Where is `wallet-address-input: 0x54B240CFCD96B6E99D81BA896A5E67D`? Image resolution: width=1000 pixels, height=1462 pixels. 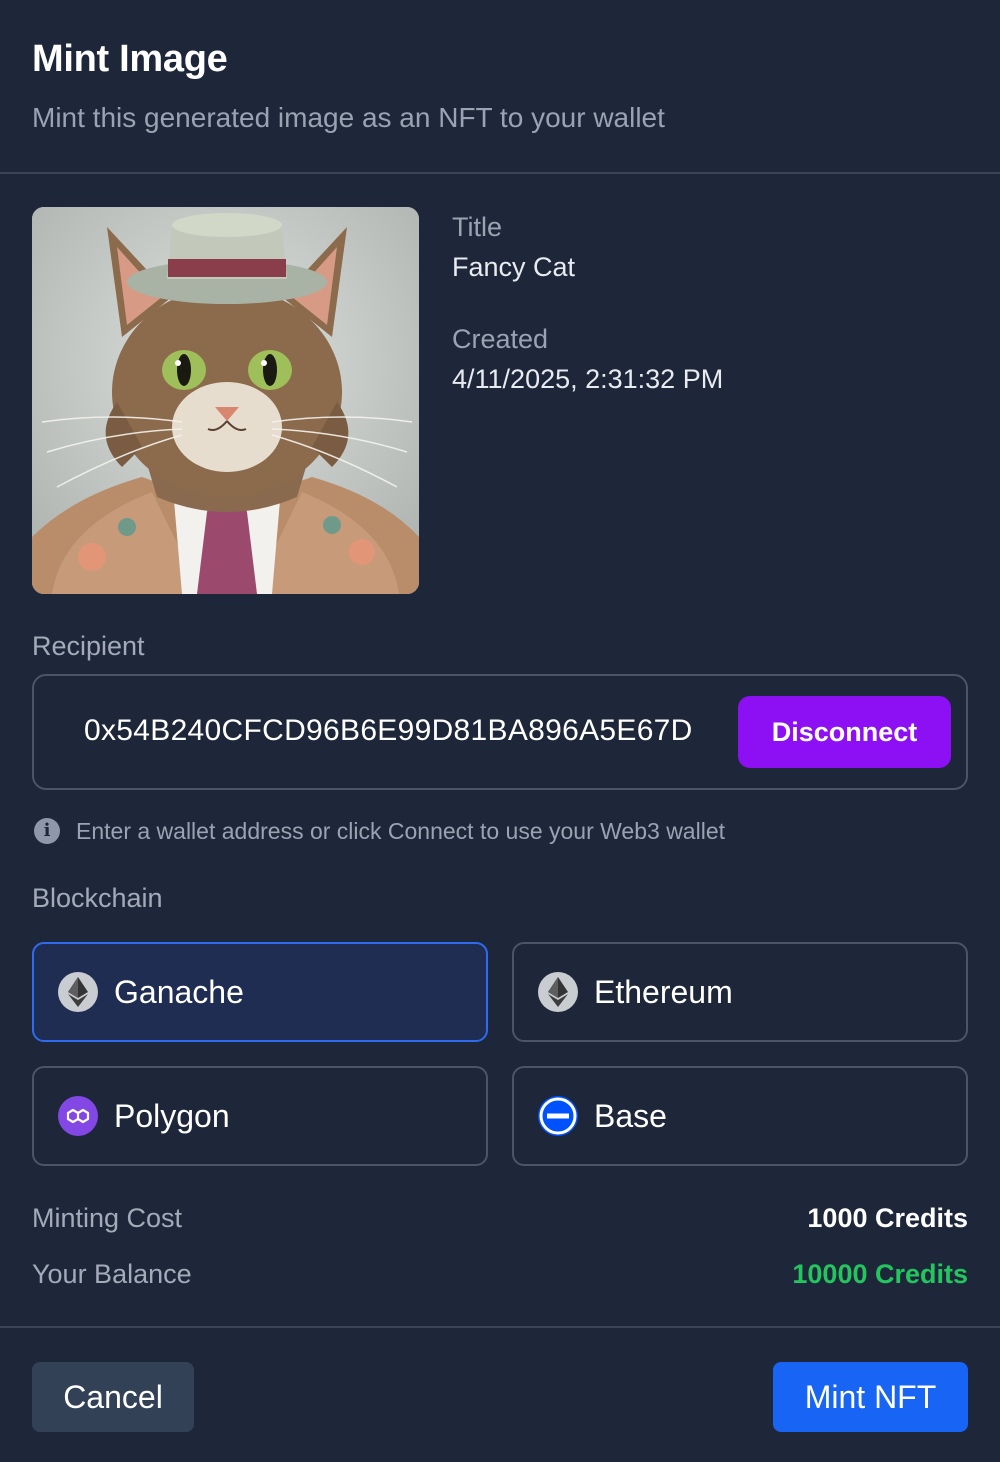
wallet-address-input: 0x54B240CFCD96B6E99D81BA896A5E67D is located at coordinates (404, 734).